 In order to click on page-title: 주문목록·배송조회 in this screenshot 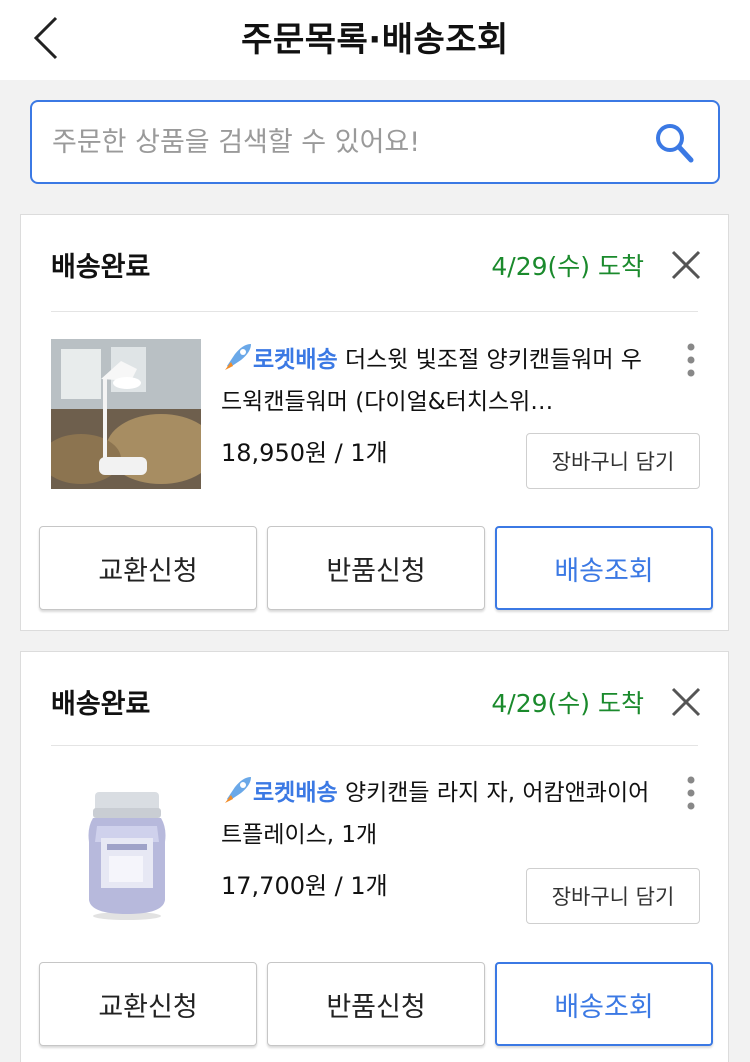, I will do `click(375, 40)`.